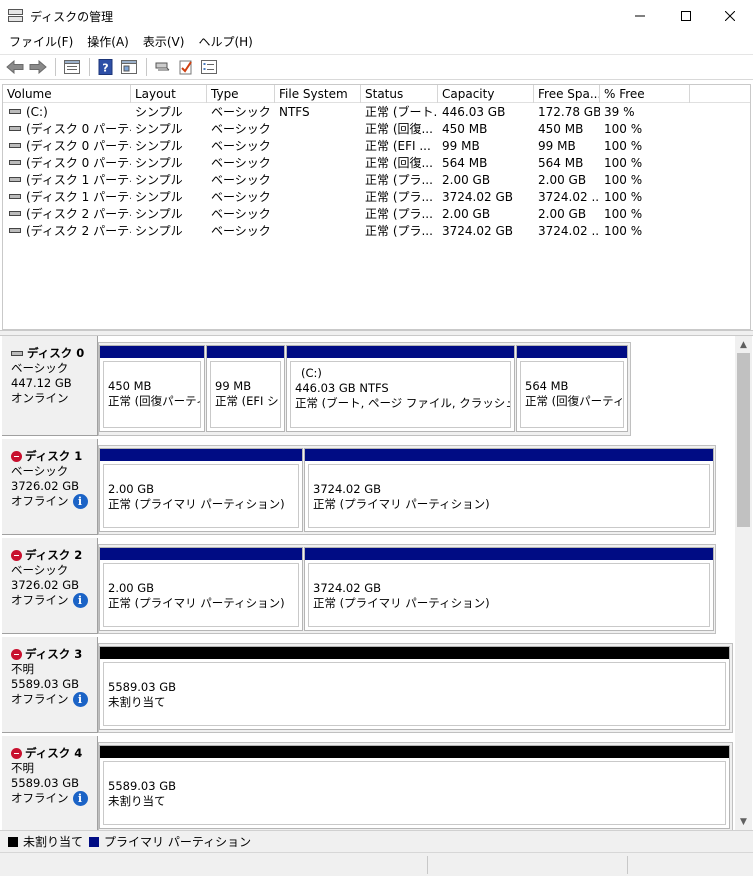 This screenshot has width=753, height=876. I want to click on close-button, so click(730, 15).